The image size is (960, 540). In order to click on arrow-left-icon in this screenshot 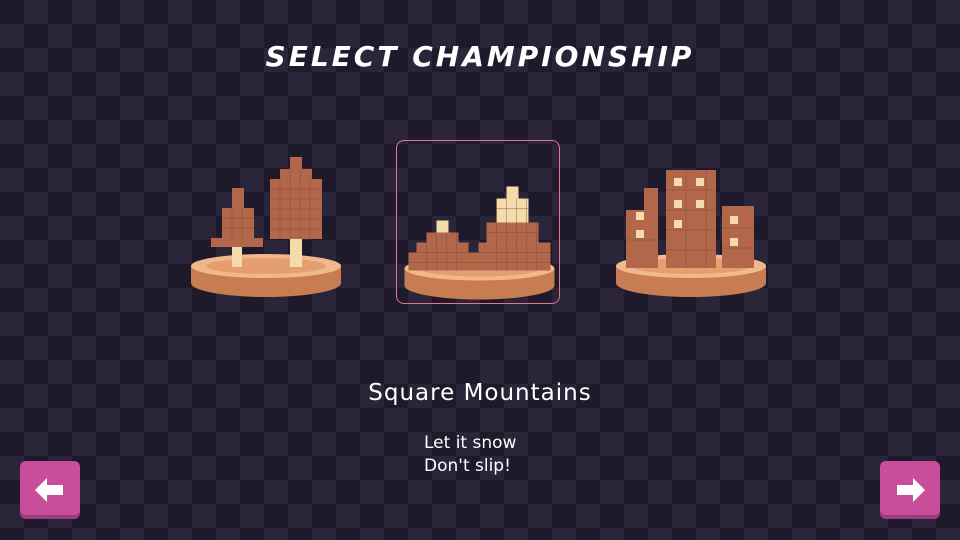, I will do `click(49, 490)`.